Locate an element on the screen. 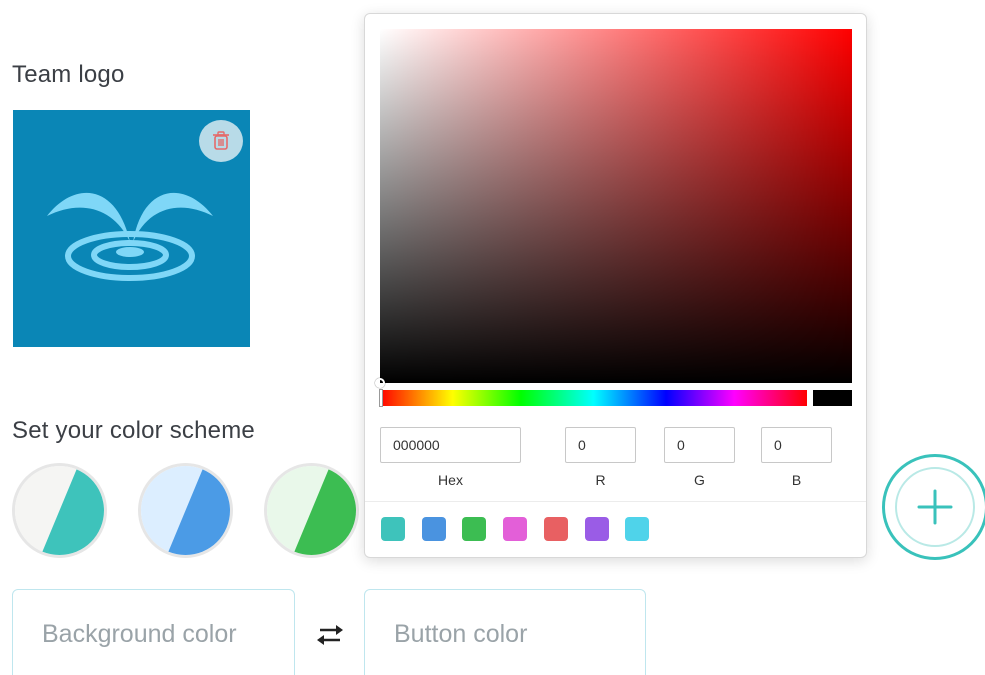  saturation-handle is located at coordinates (380, 383).